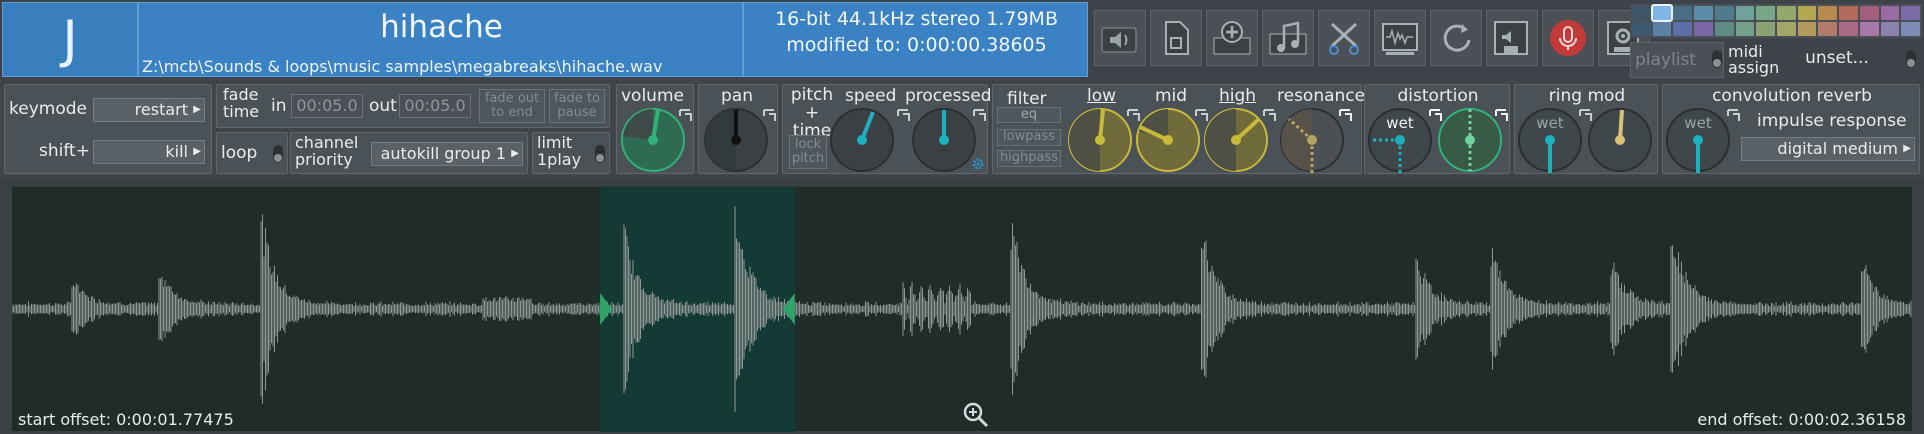 The height and width of the screenshot is (434, 1924). What do you see at coordinates (1677, 60) in the screenshot?
I see `playlist-button: playlist` at bounding box center [1677, 60].